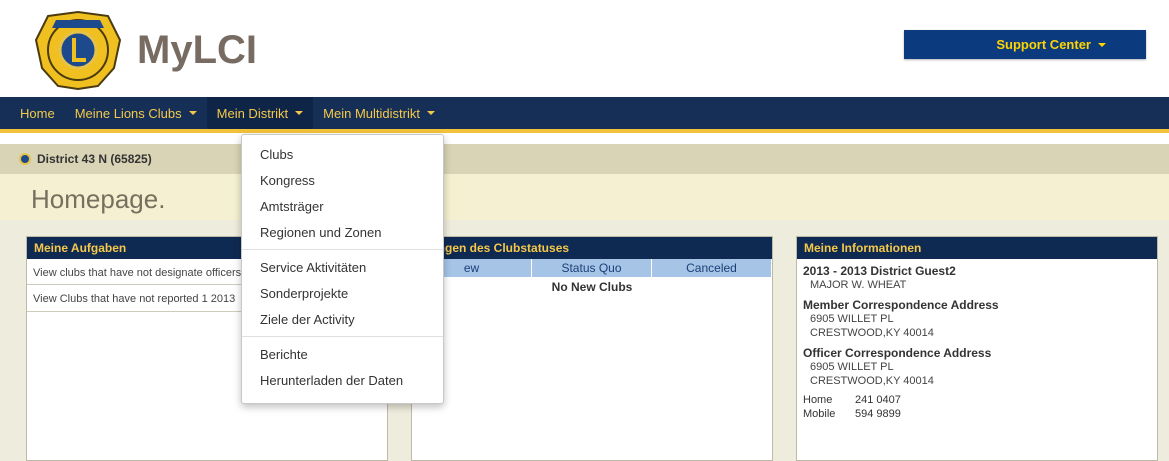 The height and width of the screenshot is (461, 1169). I want to click on menu-item-special-projects: Sonderprojekte, so click(342, 293).